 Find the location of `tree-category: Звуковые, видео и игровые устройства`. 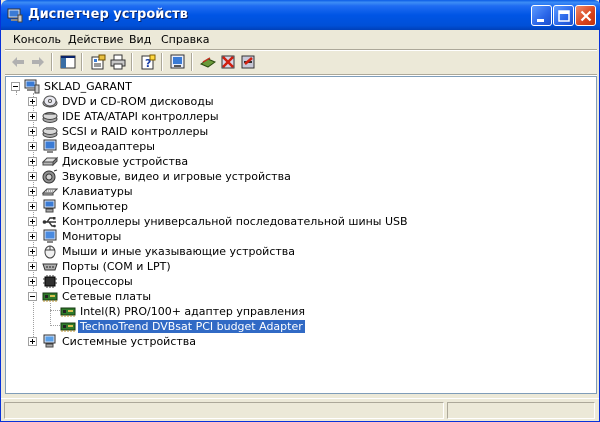

tree-category: Звуковые, видео и игровые устройства is located at coordinates (156, 176).